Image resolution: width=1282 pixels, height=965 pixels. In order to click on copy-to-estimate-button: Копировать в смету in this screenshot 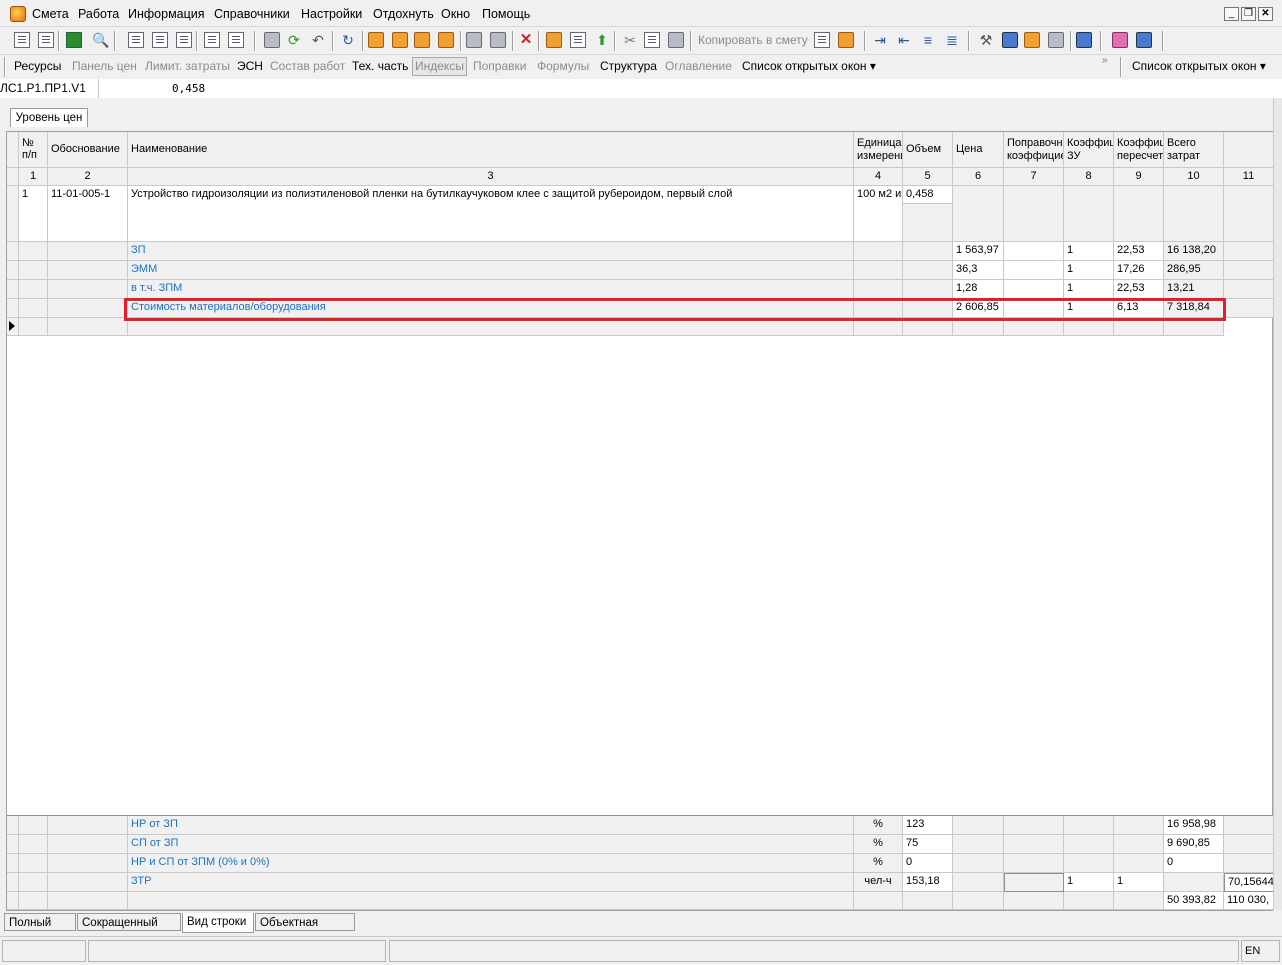, I will do `click(753, 40)`.